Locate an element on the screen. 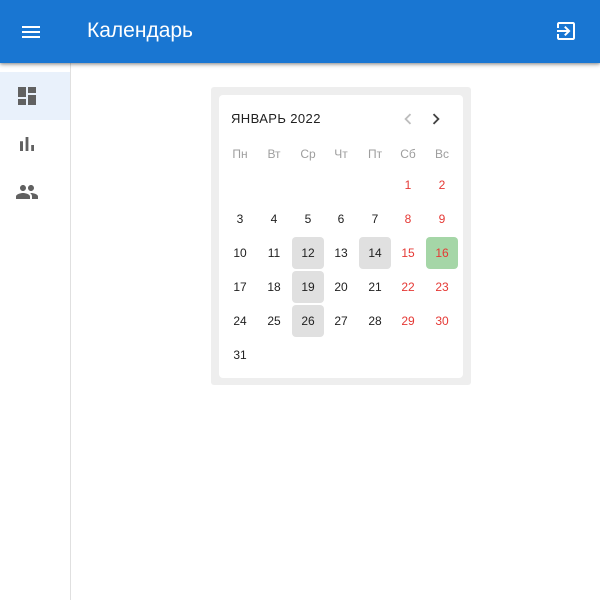 This screenshot has width=600, height=600. calendar-day: 24 is located at coordinates (240, 321).